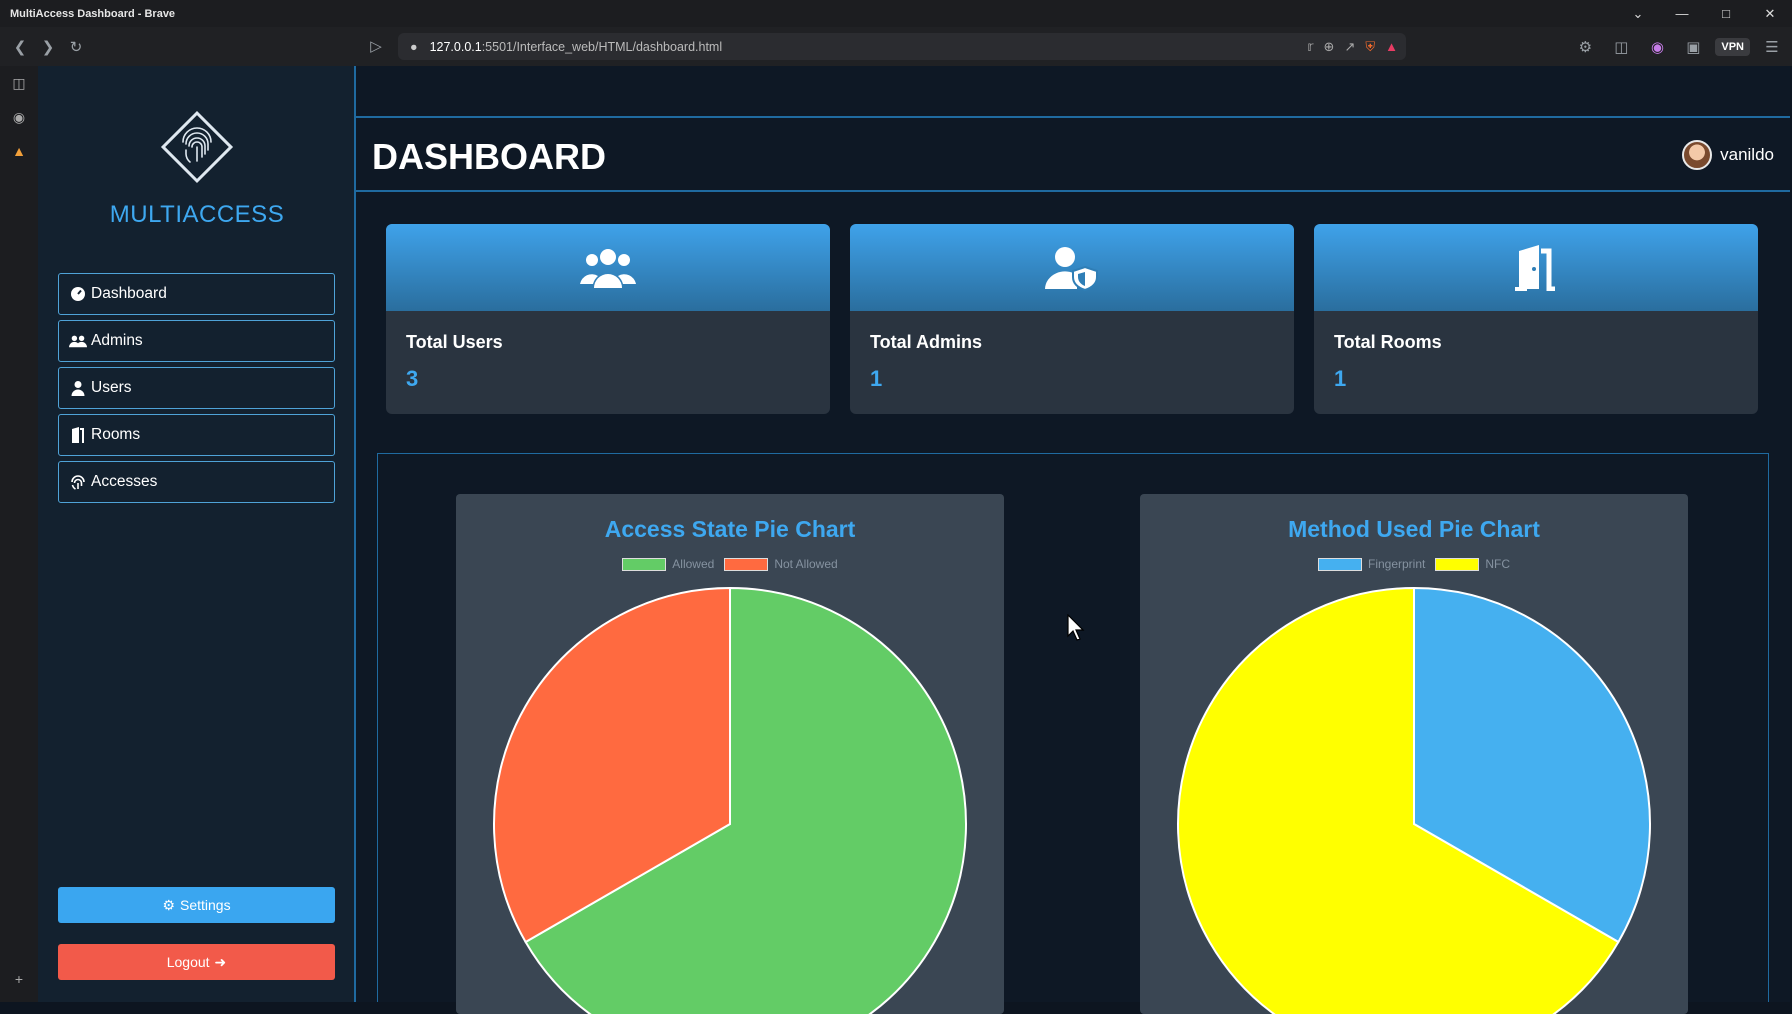 The image size is (1792, 1014). What do you see at coordinates (1693, 47) in the screenshot?
I see `wallet-icon: ▣` at bounding box center [1693, 47].